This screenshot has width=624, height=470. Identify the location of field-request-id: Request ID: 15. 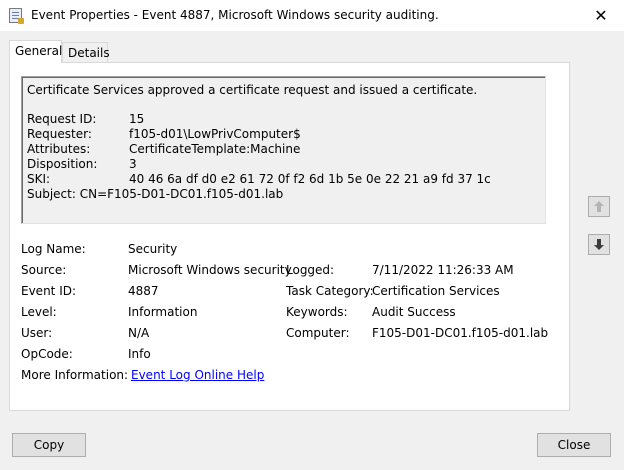
(85, 119).